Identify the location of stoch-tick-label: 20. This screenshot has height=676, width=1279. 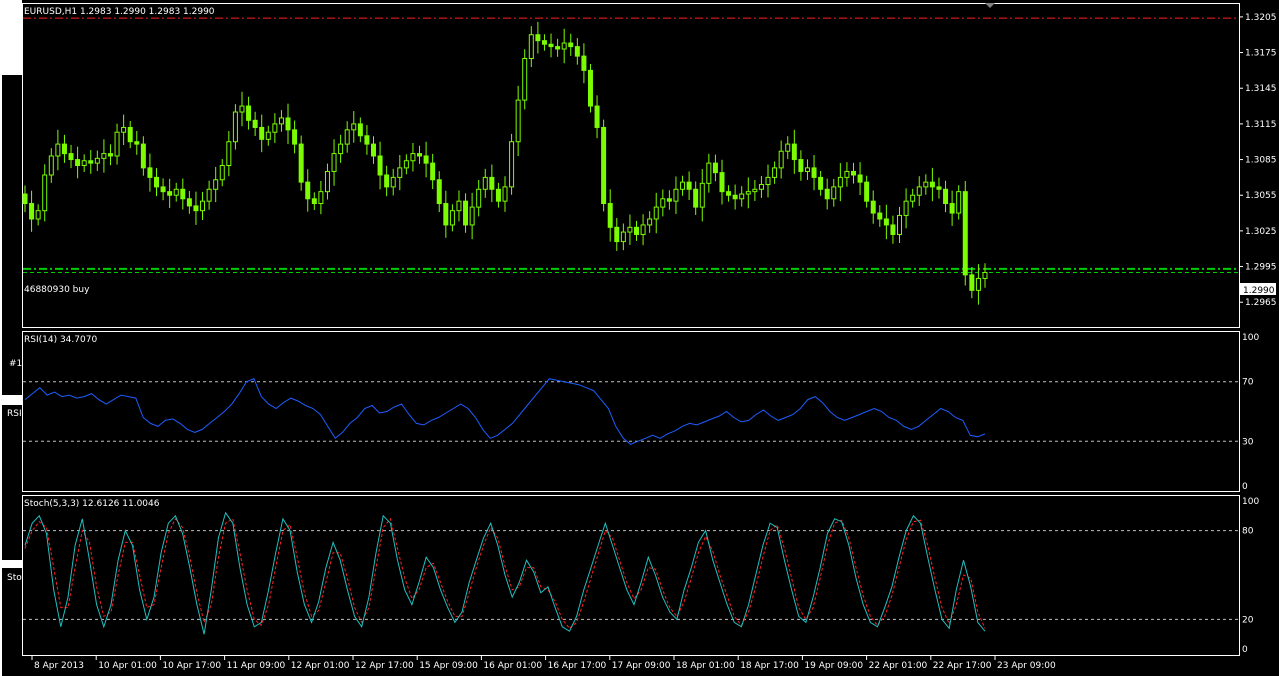
(1248, 620).